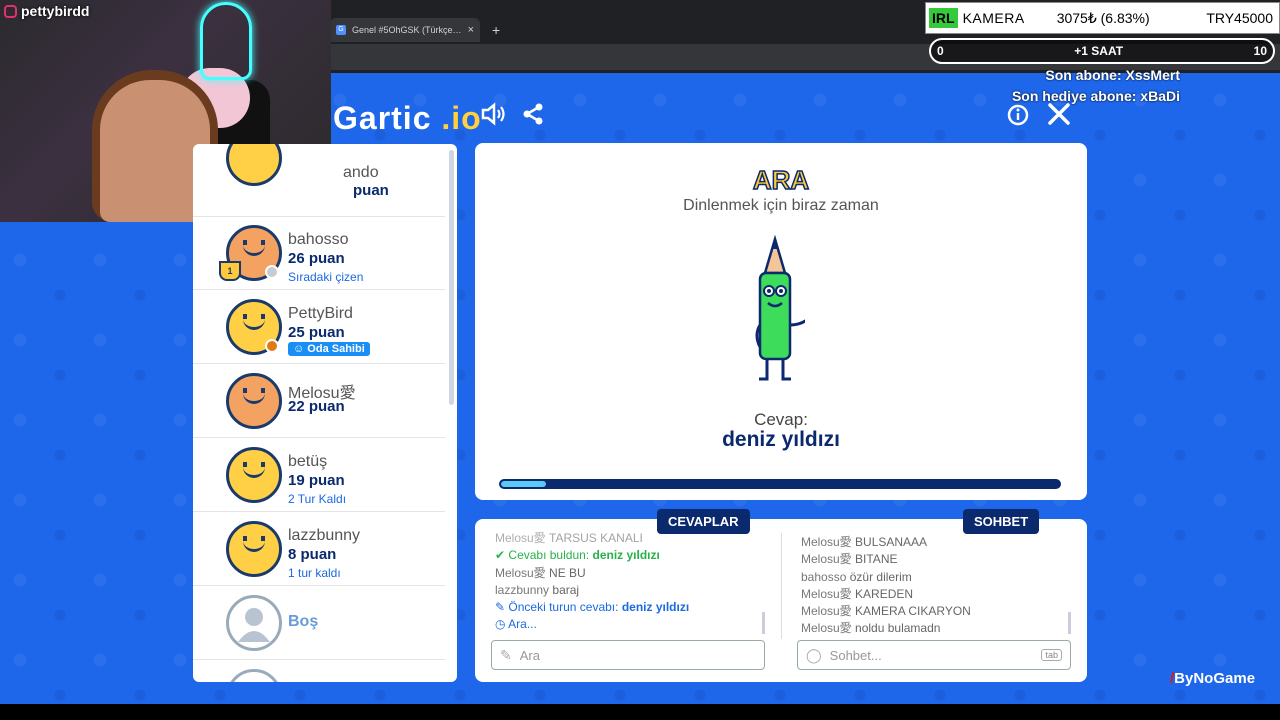 The image size is (1280, 720). What do you see at coordinates (471, 30) in the screenshot?
I see `close-tab-icon: ×` at bounding box center [471, 30].